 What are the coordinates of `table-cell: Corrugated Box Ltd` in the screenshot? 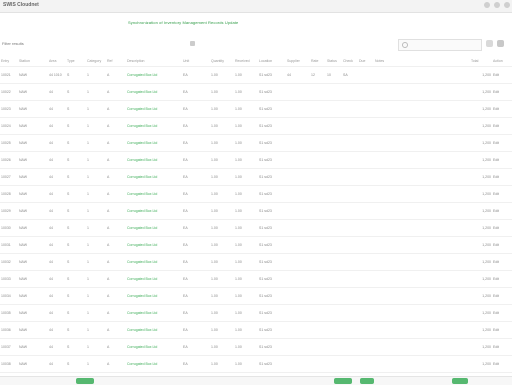 It's located at (154, 211).